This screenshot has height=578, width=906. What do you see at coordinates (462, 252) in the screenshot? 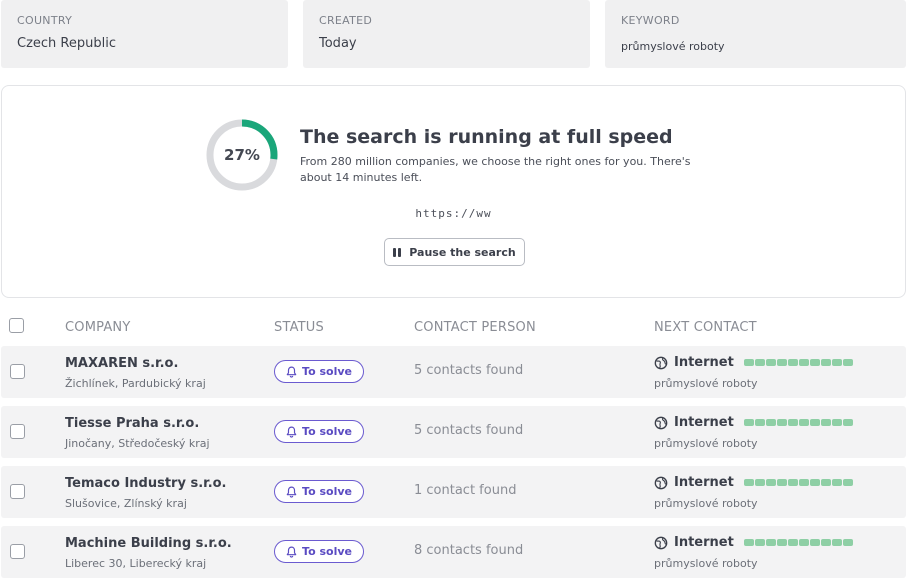
I see `pause-search-label: Pause the search` at bounding box center [462, 252].